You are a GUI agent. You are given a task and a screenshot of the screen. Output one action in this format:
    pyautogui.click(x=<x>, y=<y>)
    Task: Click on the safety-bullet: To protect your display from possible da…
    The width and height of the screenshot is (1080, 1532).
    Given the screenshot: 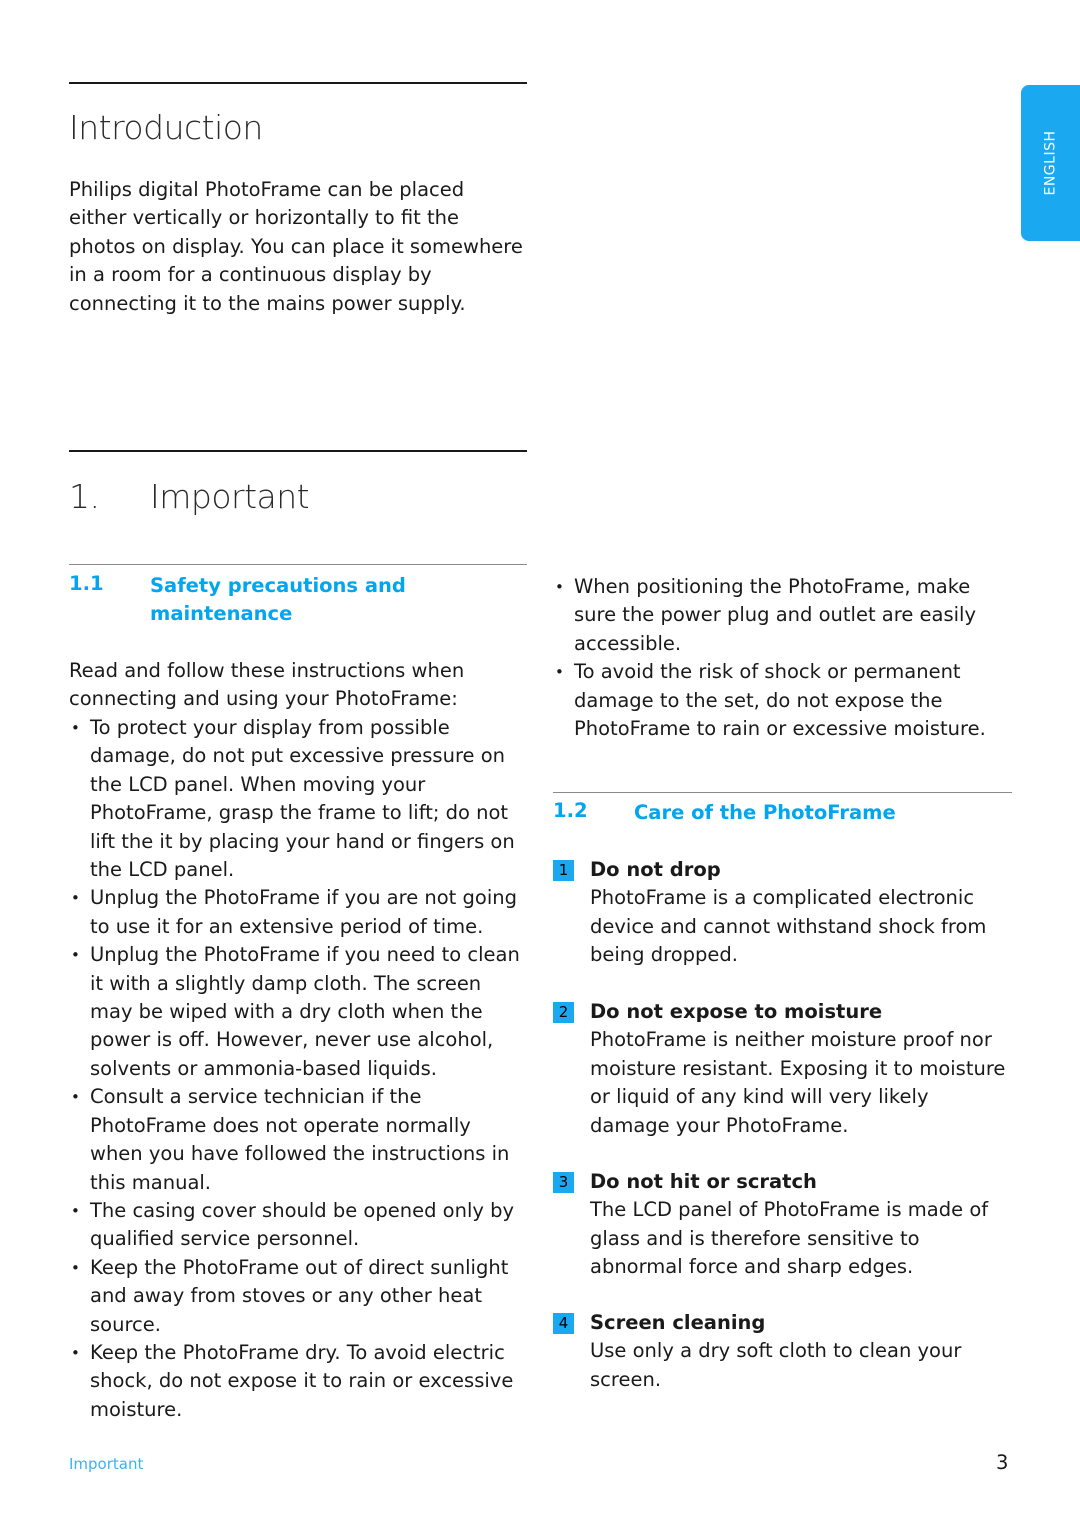 What is the action you would take?
    pyautogui.click(x=296, y=799)
    